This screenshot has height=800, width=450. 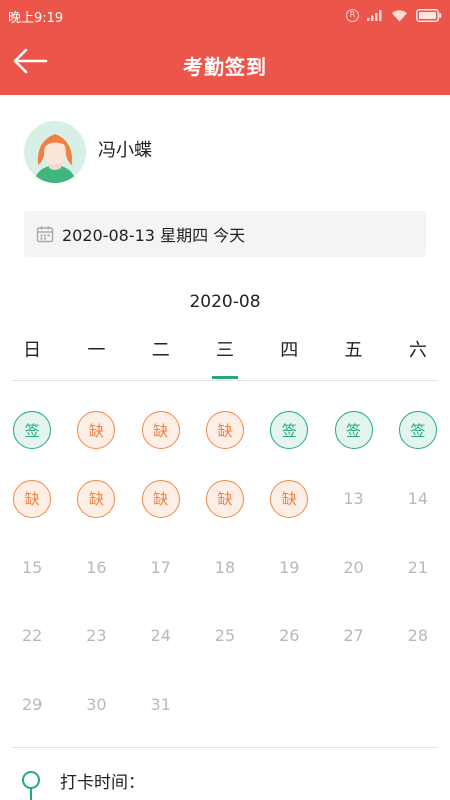 I want to click on day-number: 25, so click(x=225, y=635).